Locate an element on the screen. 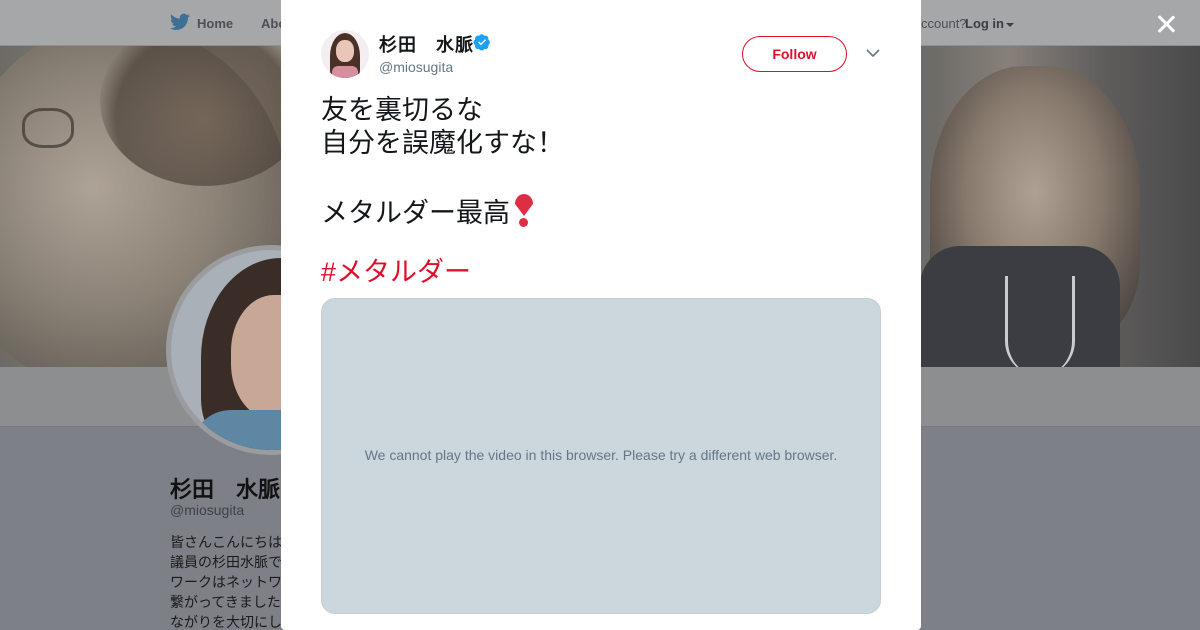  tweet-text-line-with-emoji: メタルダー最高 is located at coordinates (601, 212).